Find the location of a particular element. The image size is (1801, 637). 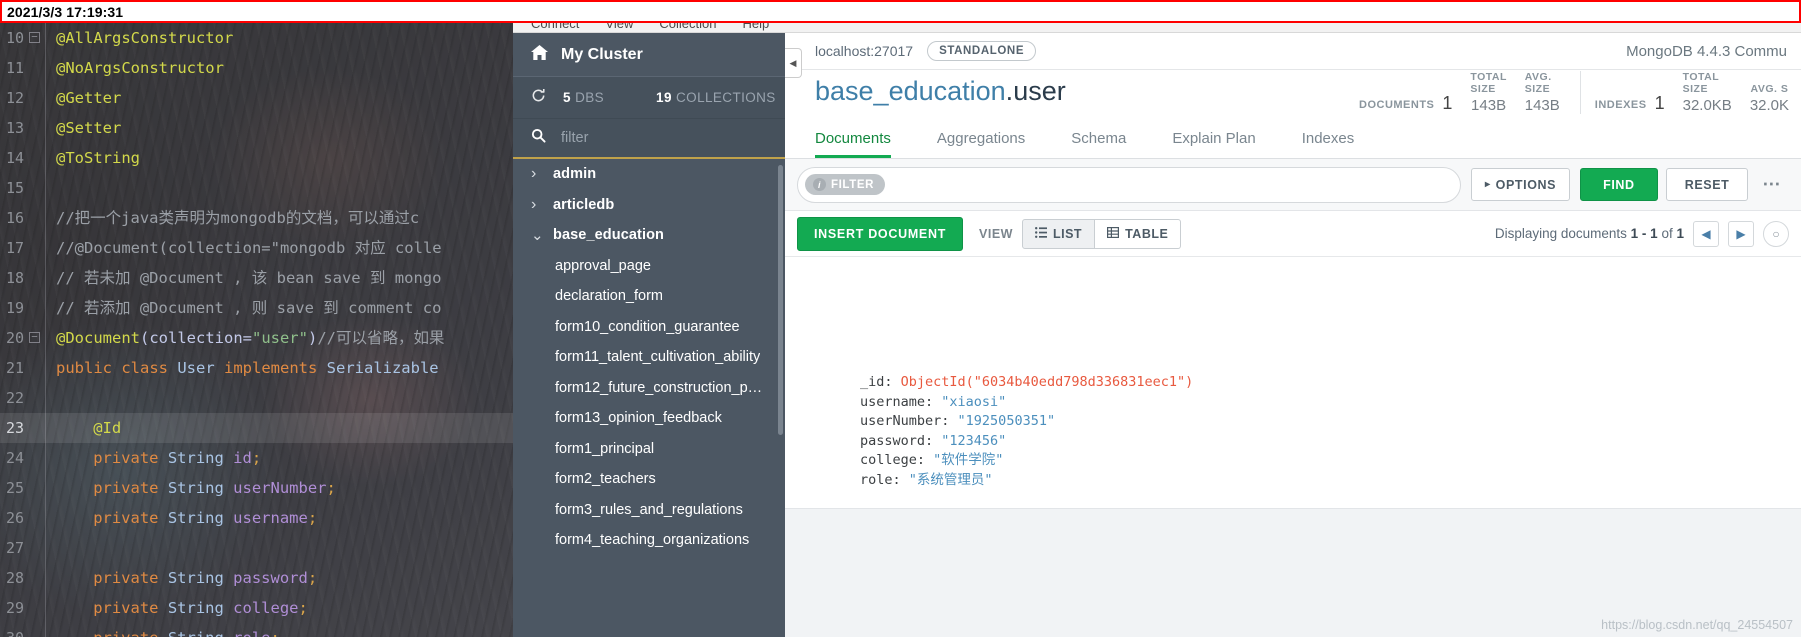

code-token: role is located at coordinates (251, 633).